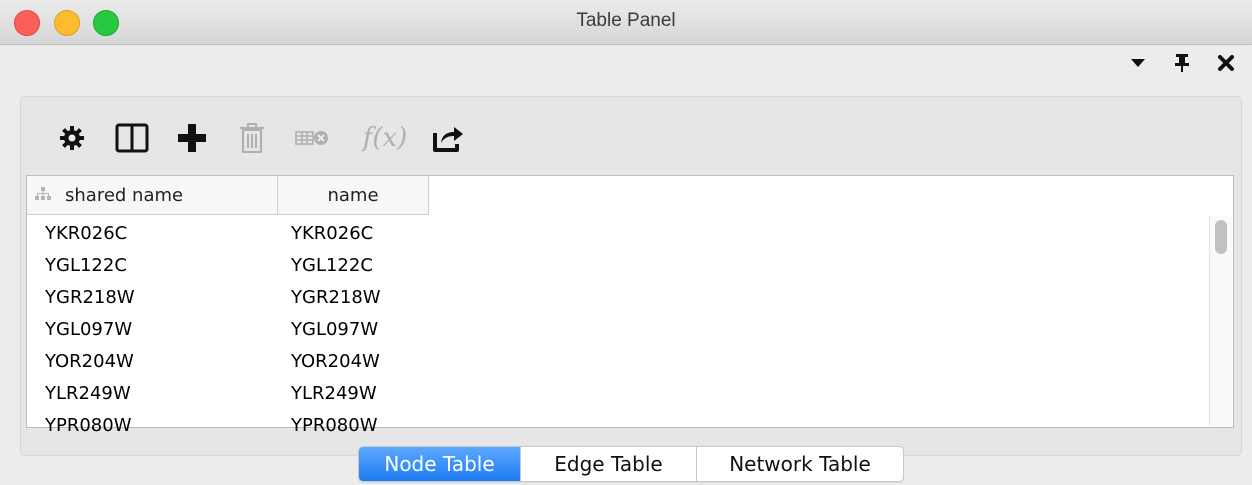  What do you see at coordinates (352, 329) in the screenshot?
I see `cell-name: YGL097W` at bounding box center [352, 329].